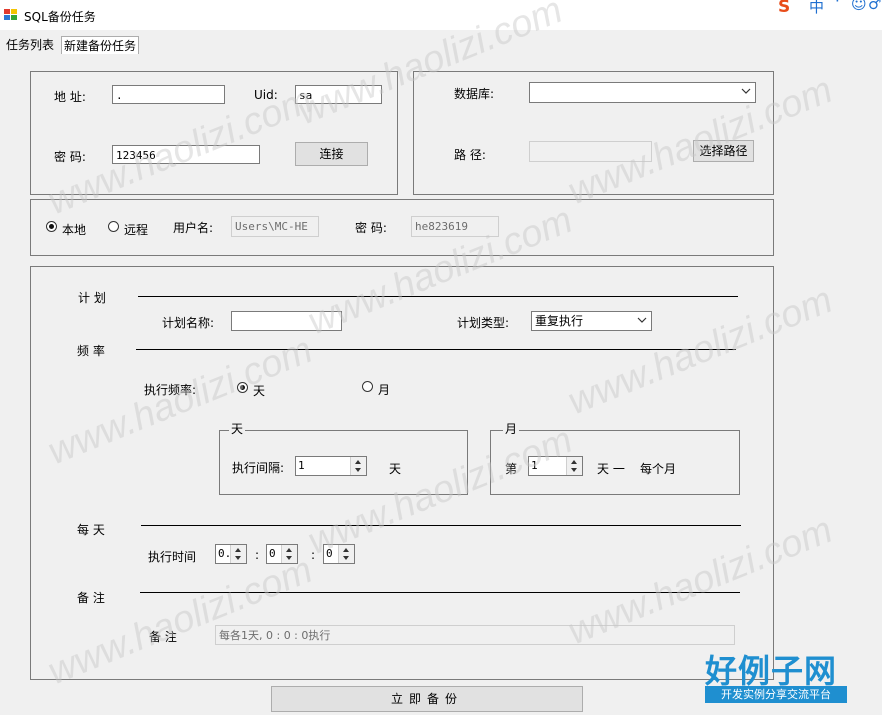 The width and height of the screenshot is (882, 715). Describe the element at coordinates (30, 45) in the screenshot. I see `tab-task-list: 任务列表` at that location.